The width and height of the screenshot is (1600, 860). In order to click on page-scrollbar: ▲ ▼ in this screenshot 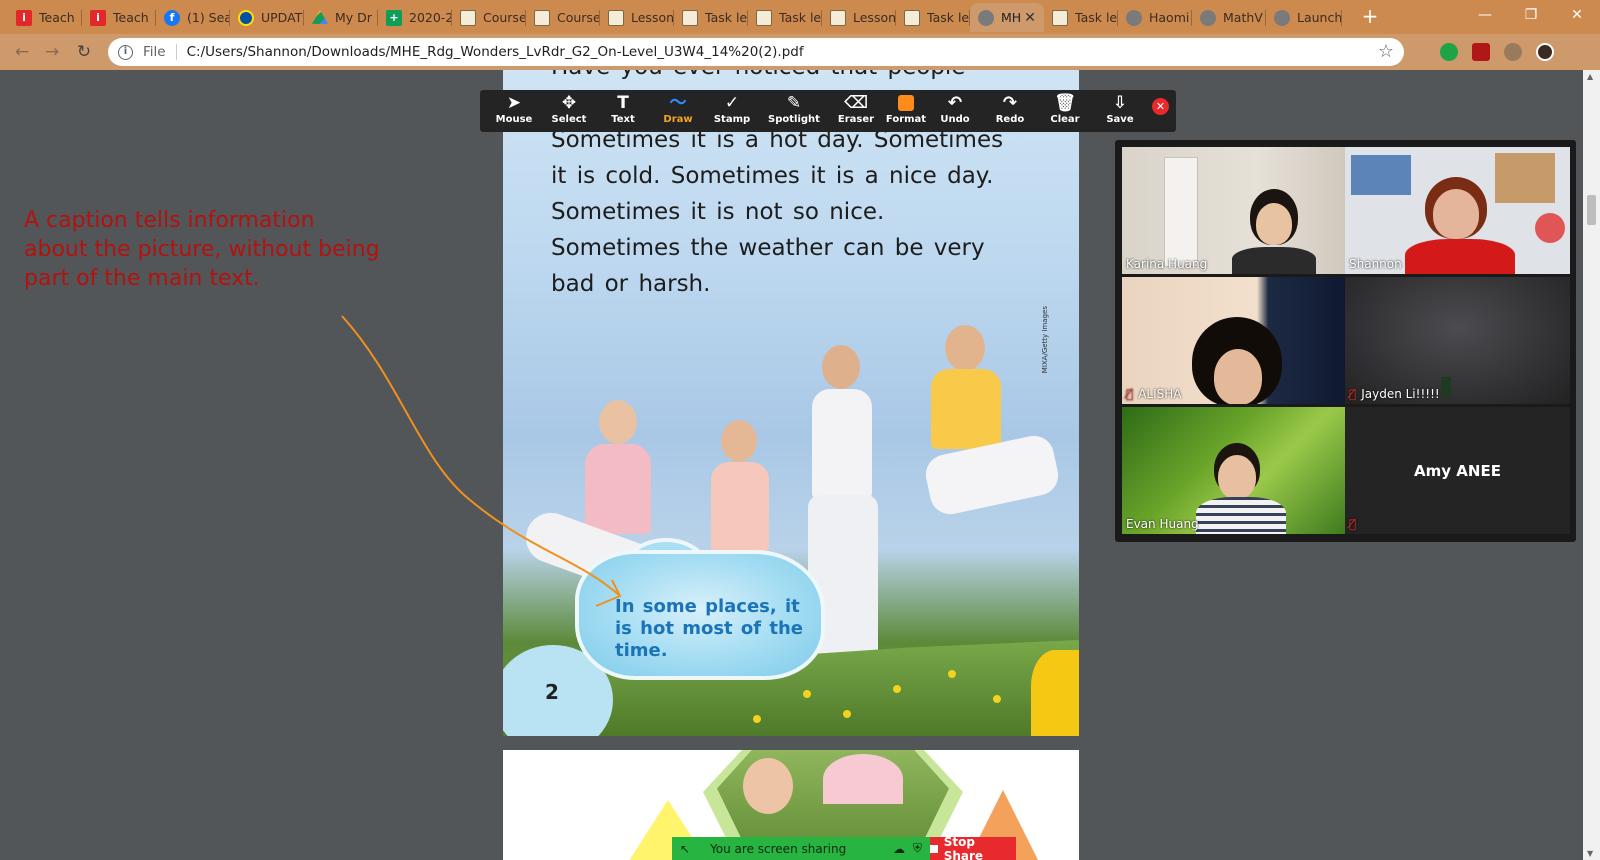, I will do `click(1591, 465)`.